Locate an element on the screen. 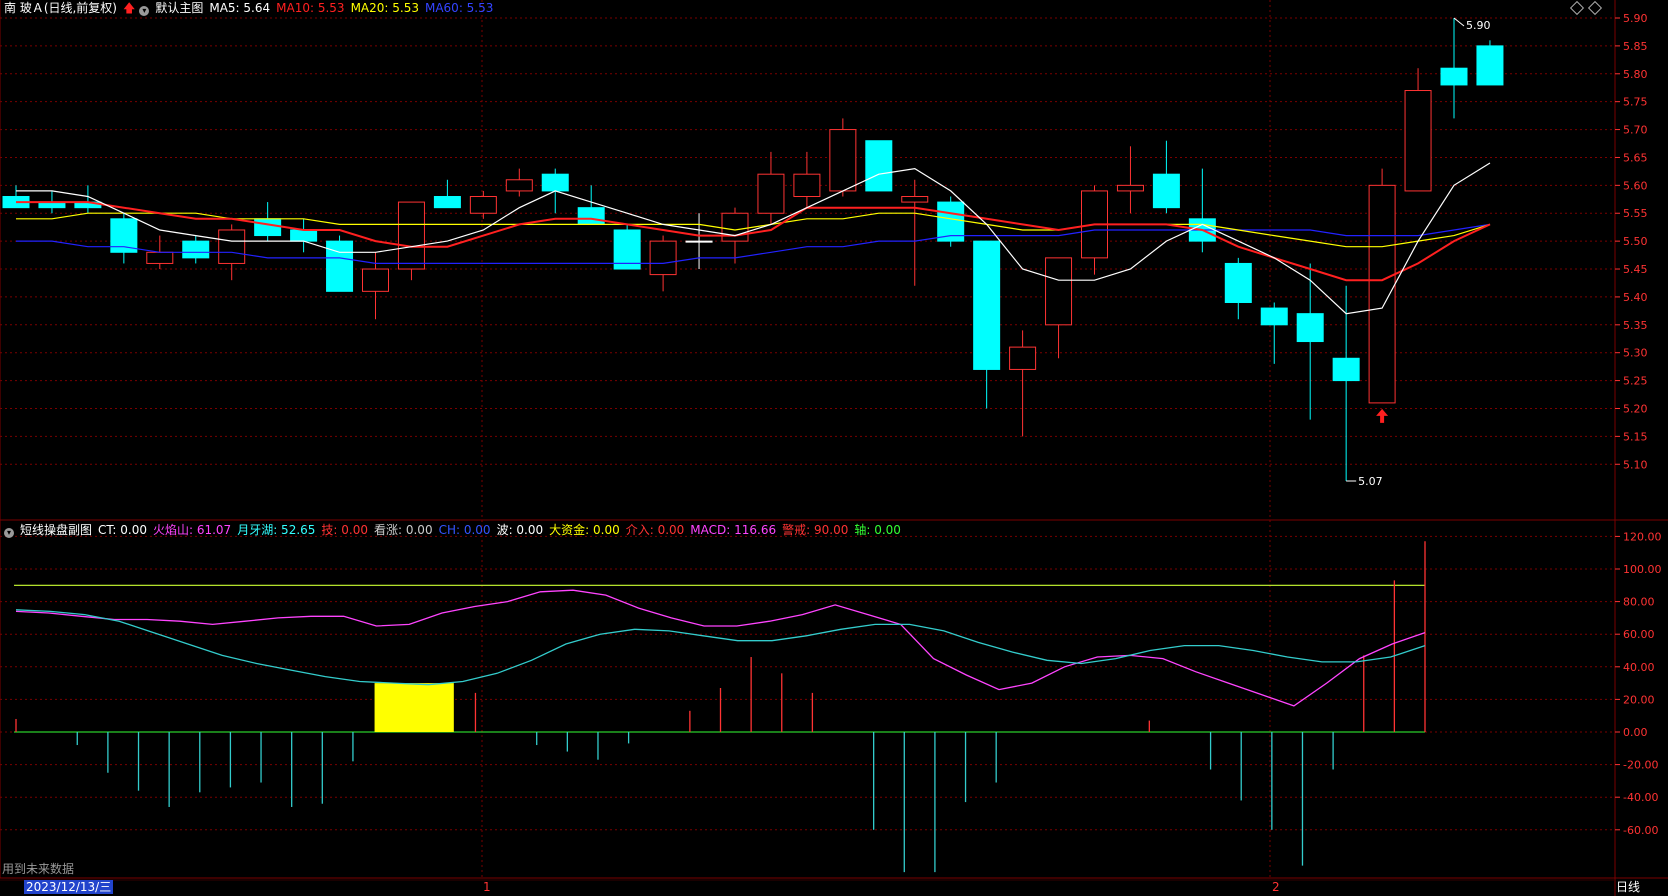  month-mark-1: 1 is located at coordinates (487, 887).